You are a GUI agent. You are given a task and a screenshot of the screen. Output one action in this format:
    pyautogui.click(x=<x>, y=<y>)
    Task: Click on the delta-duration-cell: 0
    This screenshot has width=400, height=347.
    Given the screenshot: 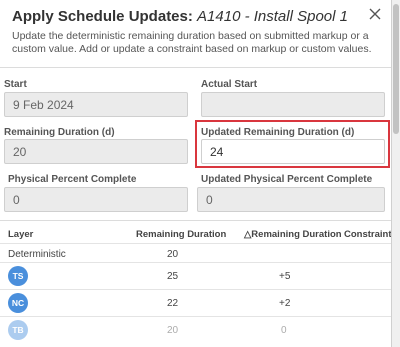 What is the action you would take?
    pyautogui.click(x=284, y=330)
    